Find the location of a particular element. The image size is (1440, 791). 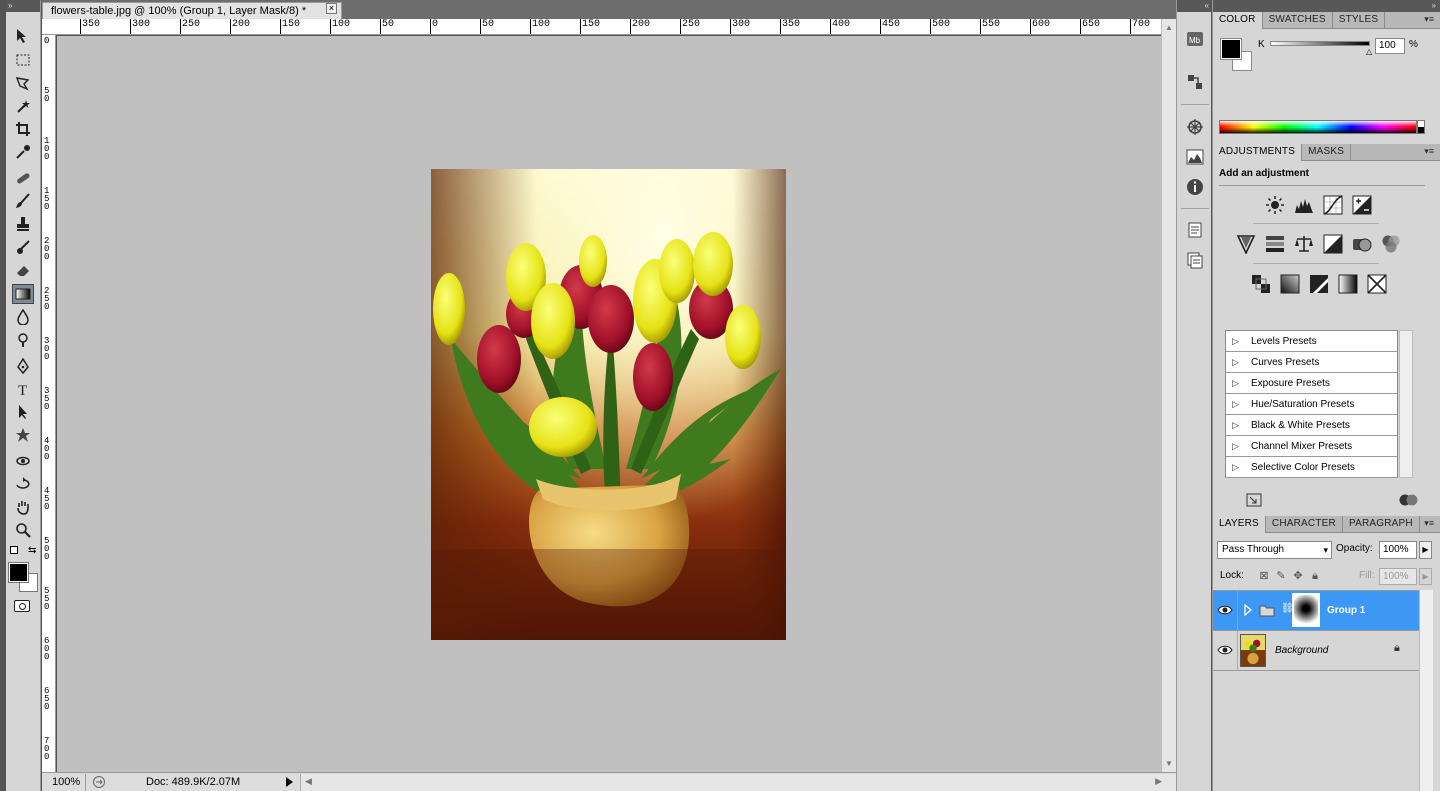

gradient-map-icon is located at coordinates (1348, 284).